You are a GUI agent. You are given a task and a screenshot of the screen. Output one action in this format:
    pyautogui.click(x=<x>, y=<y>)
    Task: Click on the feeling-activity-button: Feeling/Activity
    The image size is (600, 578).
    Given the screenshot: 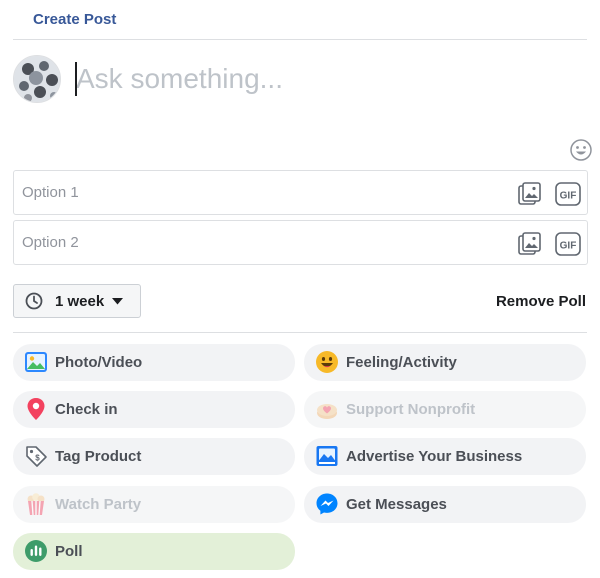 What is the action you would take?
    pyautogui.click(x=445, y=362)
    